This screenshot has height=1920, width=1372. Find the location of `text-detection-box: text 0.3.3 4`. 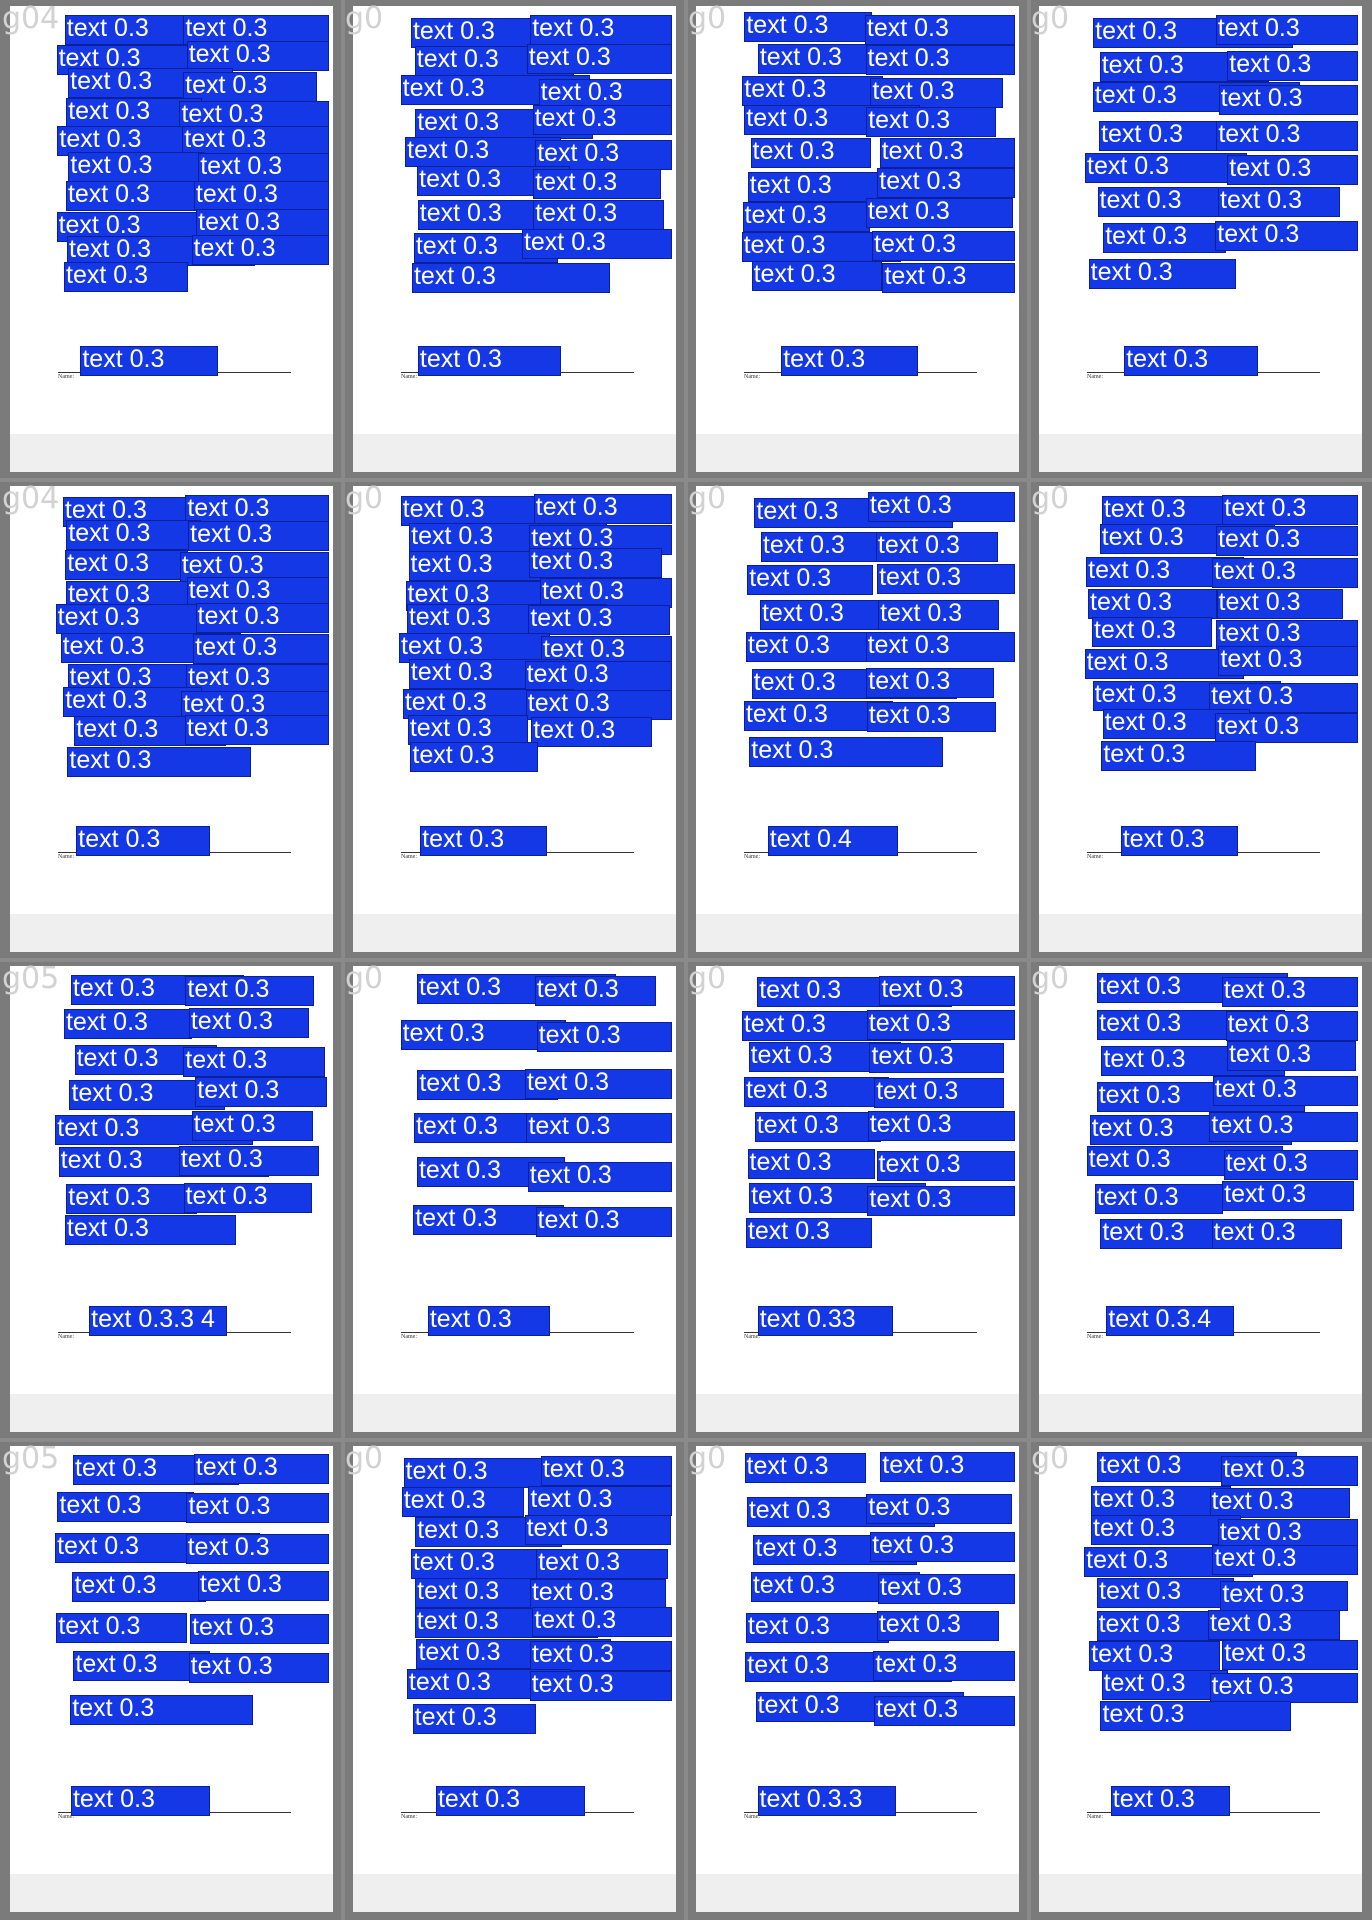

text-detection-box: text 0.3.3 4 is located at coordinates (158, 1320).